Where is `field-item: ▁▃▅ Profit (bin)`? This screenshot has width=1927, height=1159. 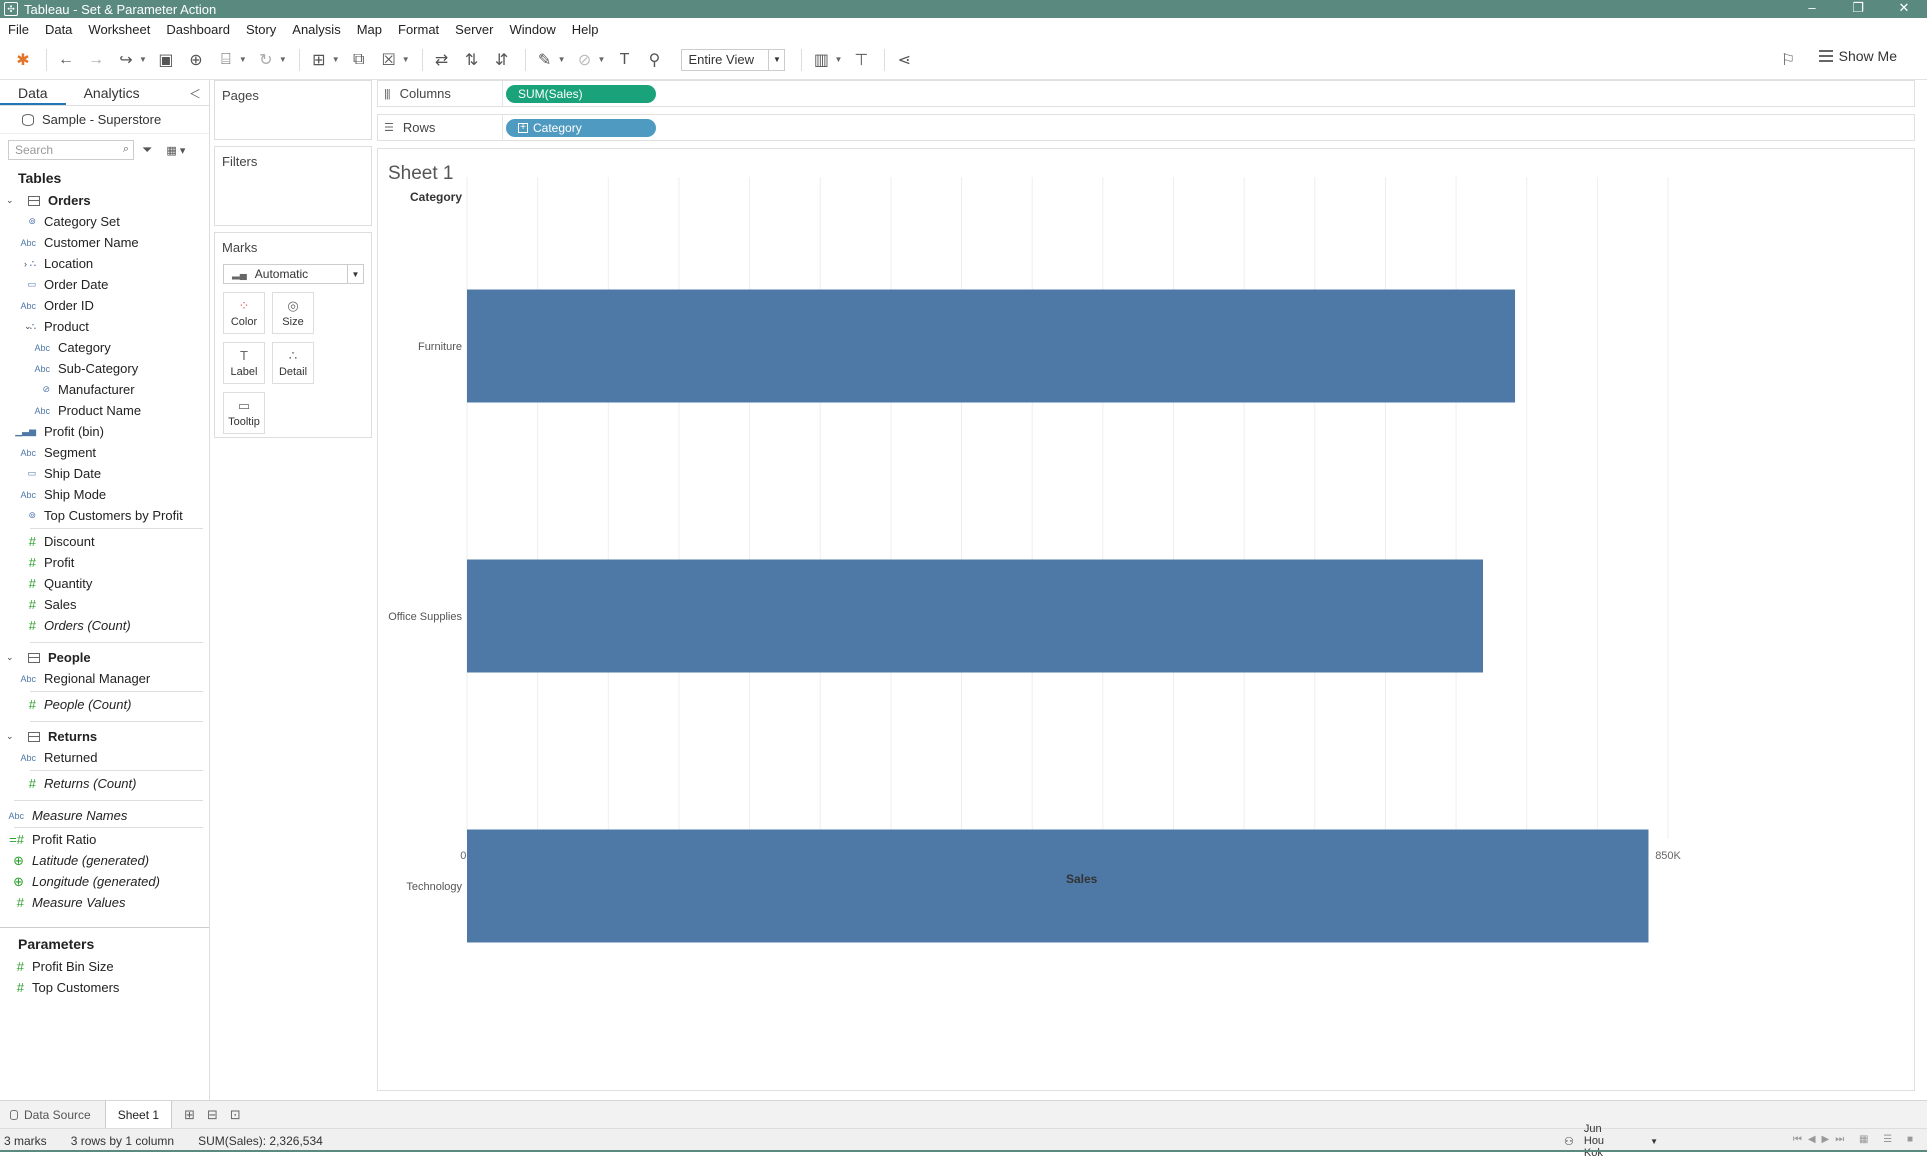
field-item: ▁▃▅ Profit (bin) is located at coordinates (104, 431).